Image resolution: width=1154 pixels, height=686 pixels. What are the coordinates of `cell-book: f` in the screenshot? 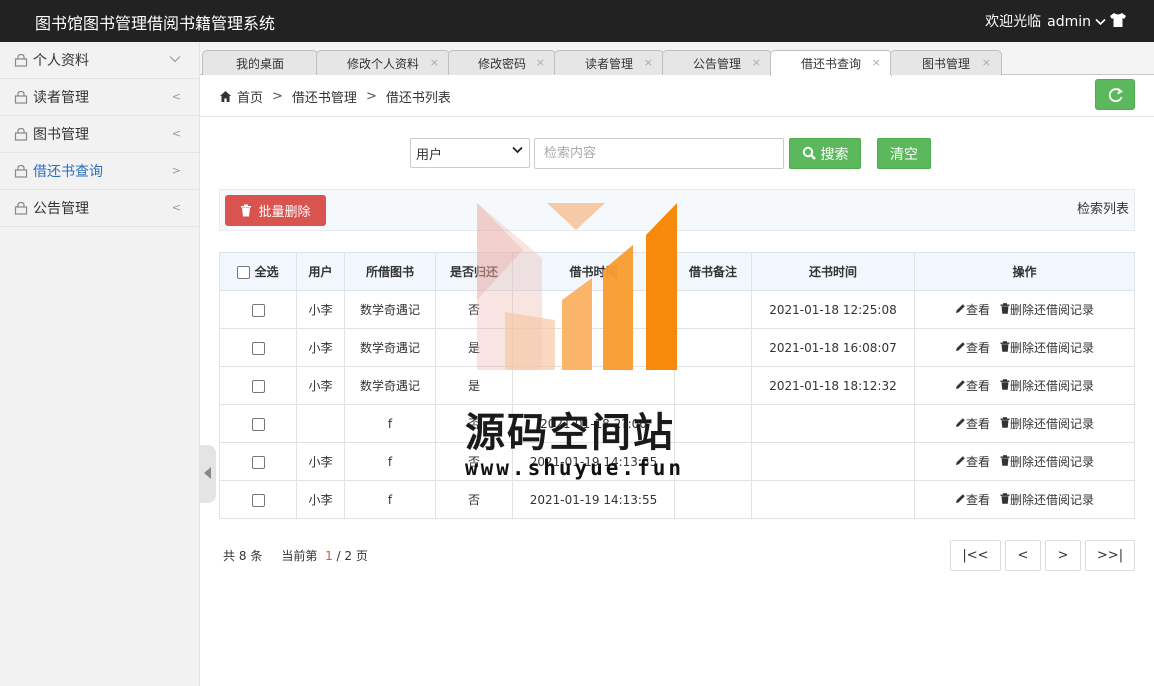 It's located at (390, 423).